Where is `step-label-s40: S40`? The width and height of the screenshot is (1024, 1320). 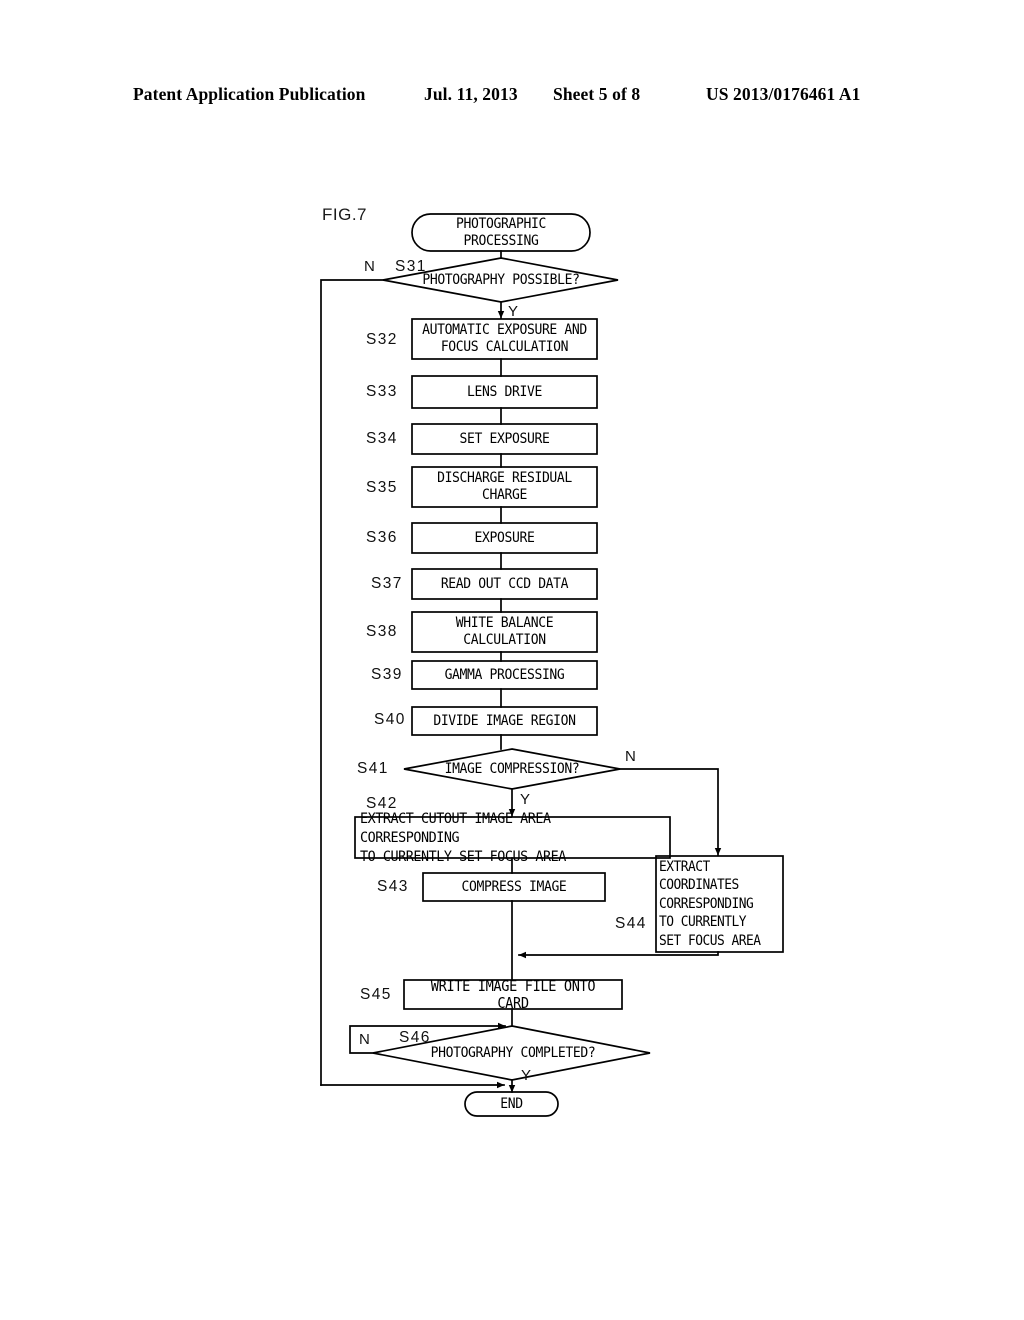
step-label-s40: S40 is located at coordinates (390, 719).